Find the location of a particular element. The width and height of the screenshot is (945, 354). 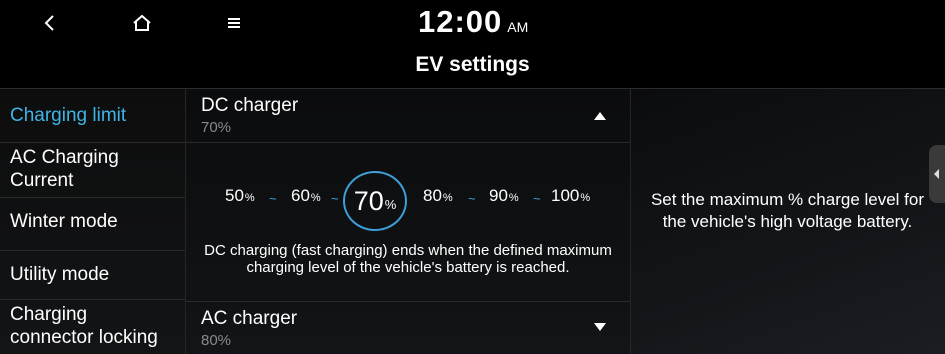

level-option-50: 50% is located at coordinates (240, 196).